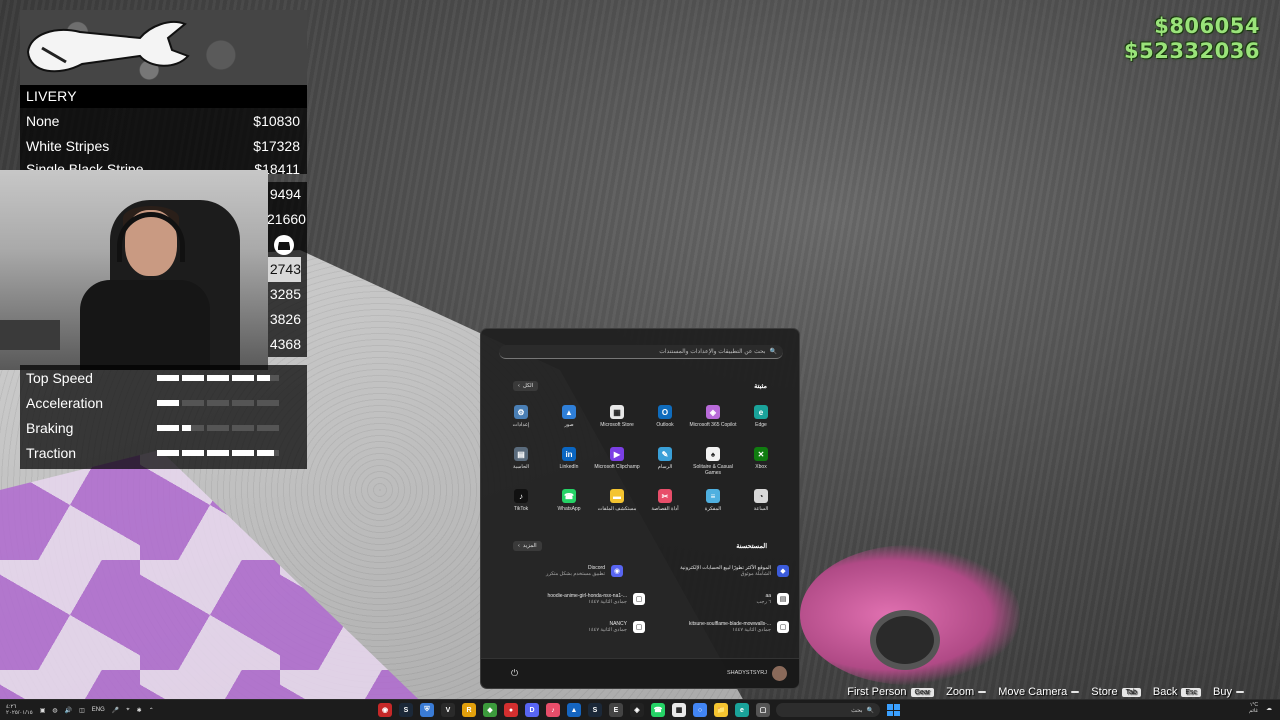 The width and height of the screenshot is (1280, 720). Describe the element at coordinates (761, 500) in the screenshot. I see `start-app-tile: ◔ الساعة` at that location.